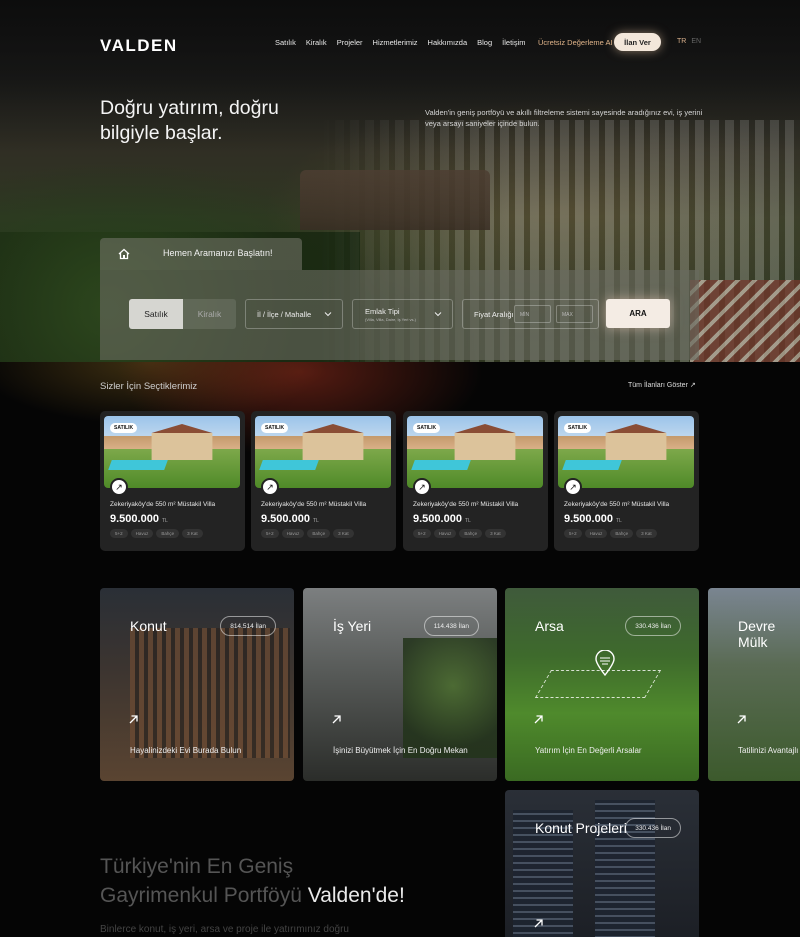  I want to click on nav-item-iletisim: İletişim, so click(513, 42).